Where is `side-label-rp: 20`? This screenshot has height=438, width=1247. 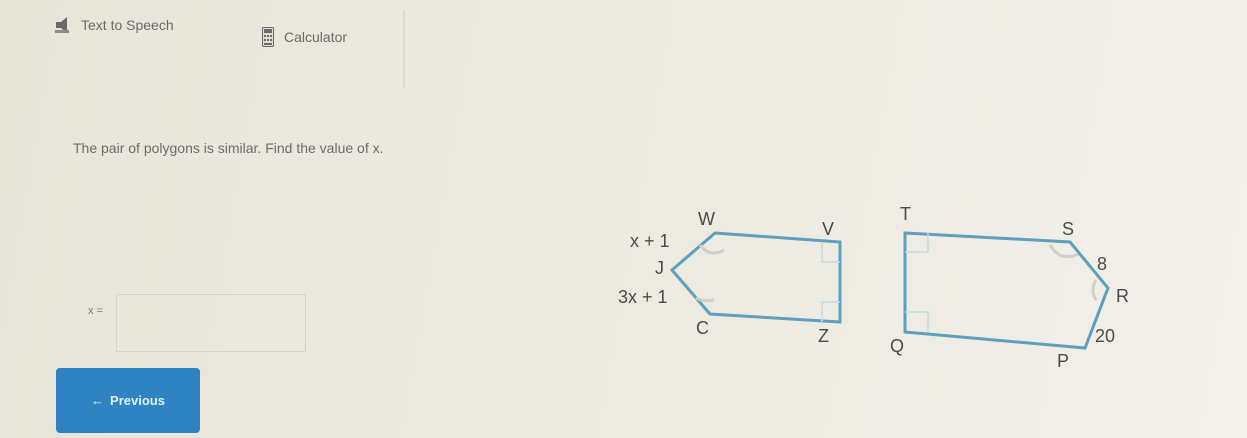
side-label-rp: 20 is located at coordinates (1105, 336).